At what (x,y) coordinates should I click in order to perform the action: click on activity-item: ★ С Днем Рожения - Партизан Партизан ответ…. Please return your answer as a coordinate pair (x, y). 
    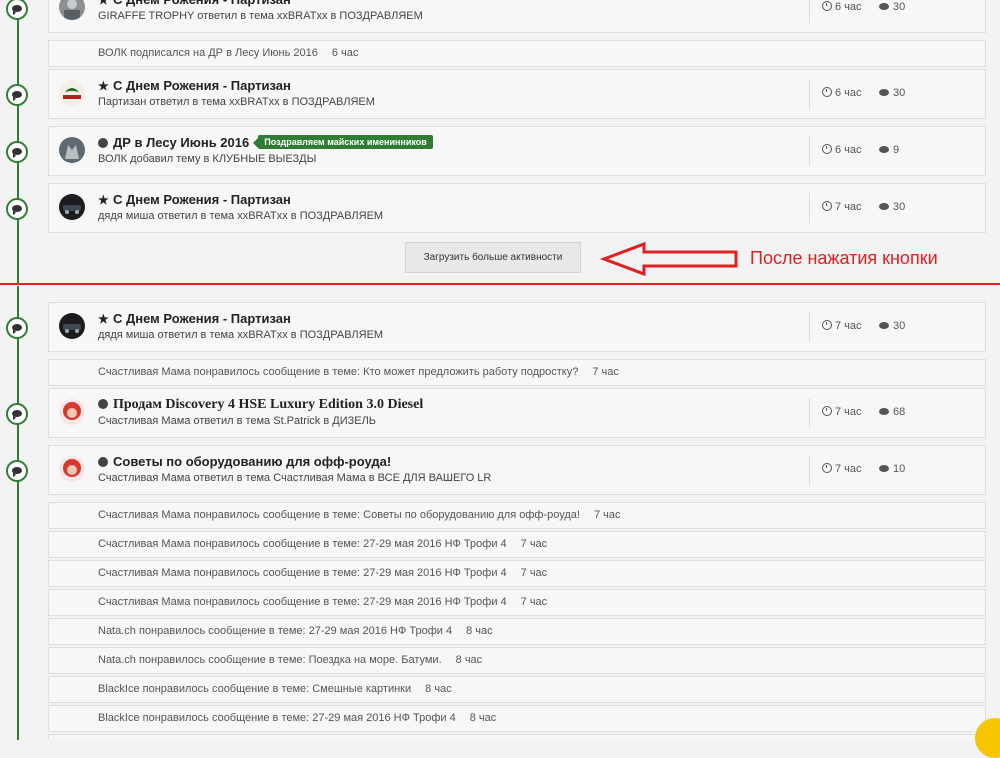
    Looking at the image, I should click on (517, 94).